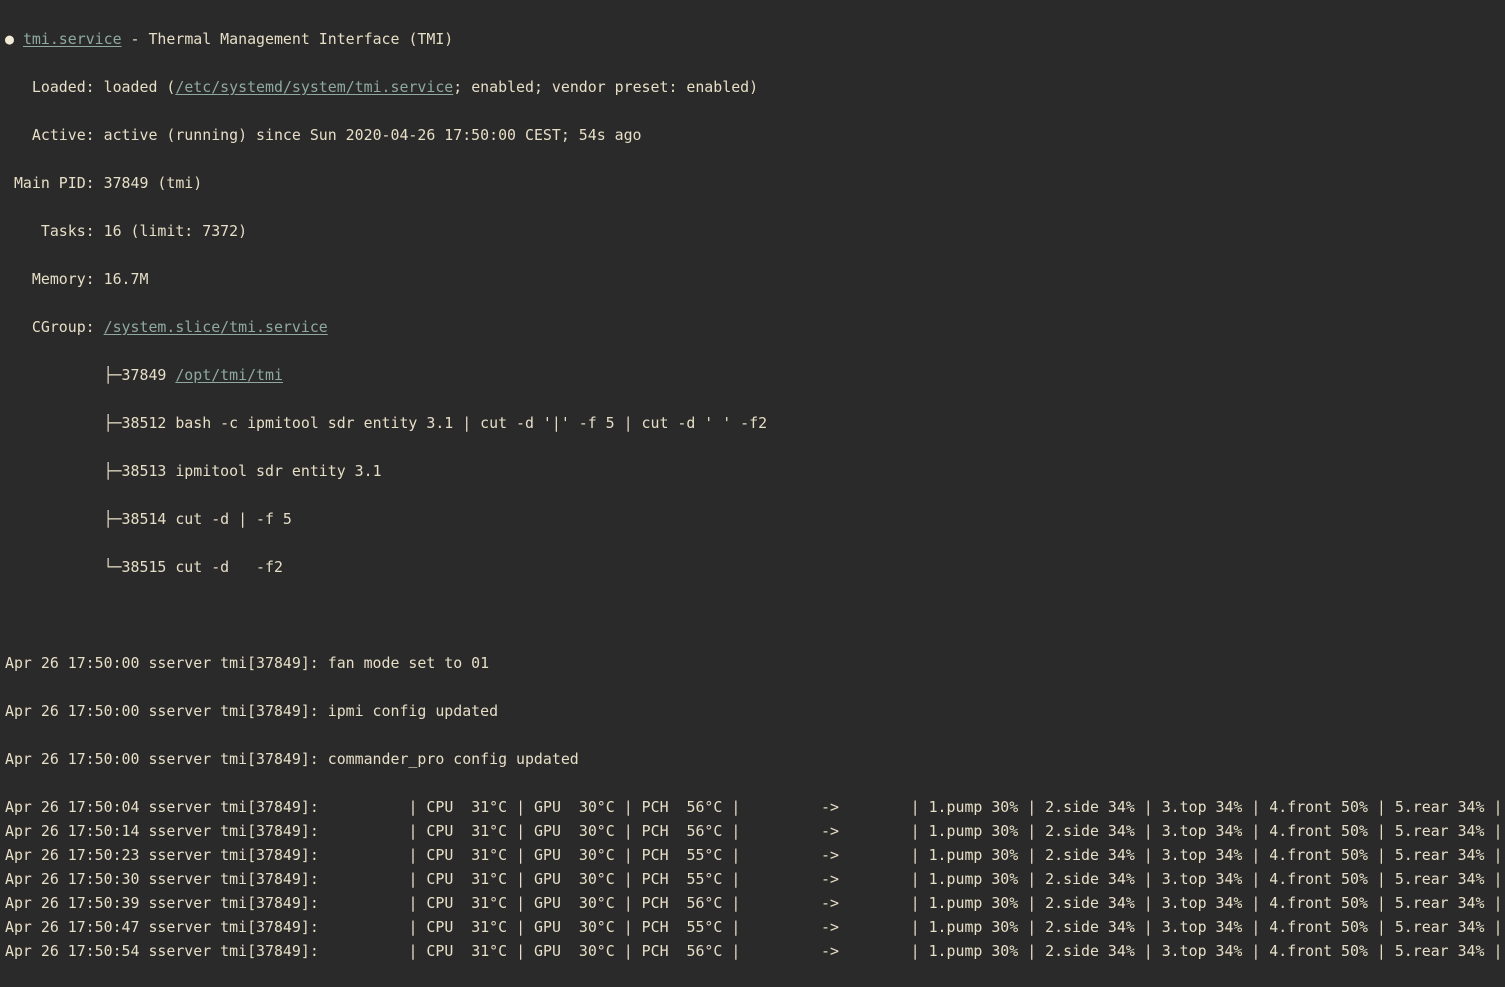 The width and height of the screenshot is (1505, 987). Describe the element at coordinates (755, 375) in the screenshot. I see `cgroup-process: ├─37849 /opt/tmi/tmi` at that location.